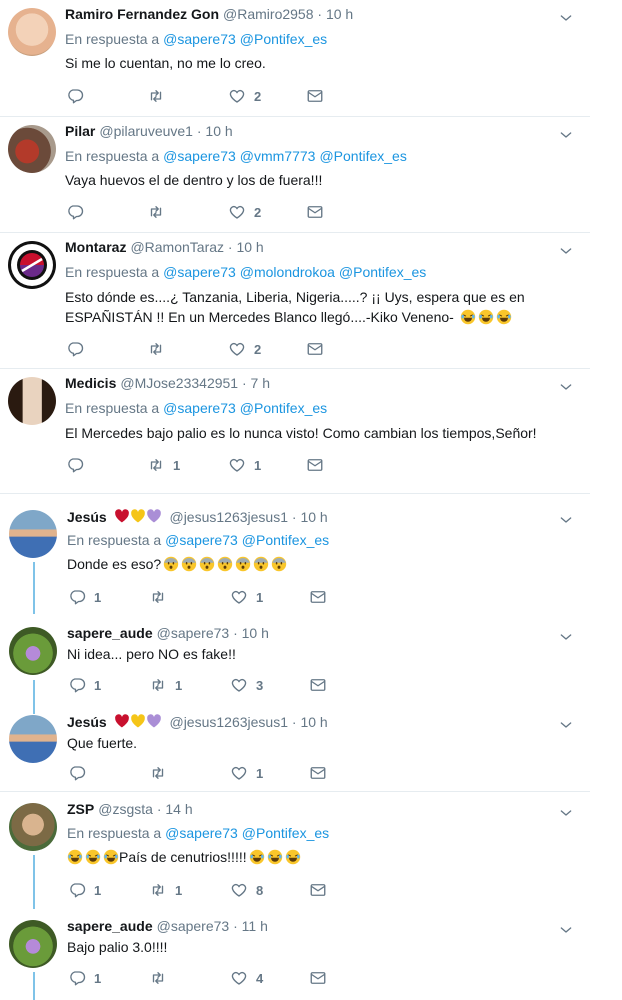 The width and height of the screenshot is (622, 1000). Describe the element at coordinates (287, 272) in the screenshot. I see `mention-link: @molondrokoa` at that location.